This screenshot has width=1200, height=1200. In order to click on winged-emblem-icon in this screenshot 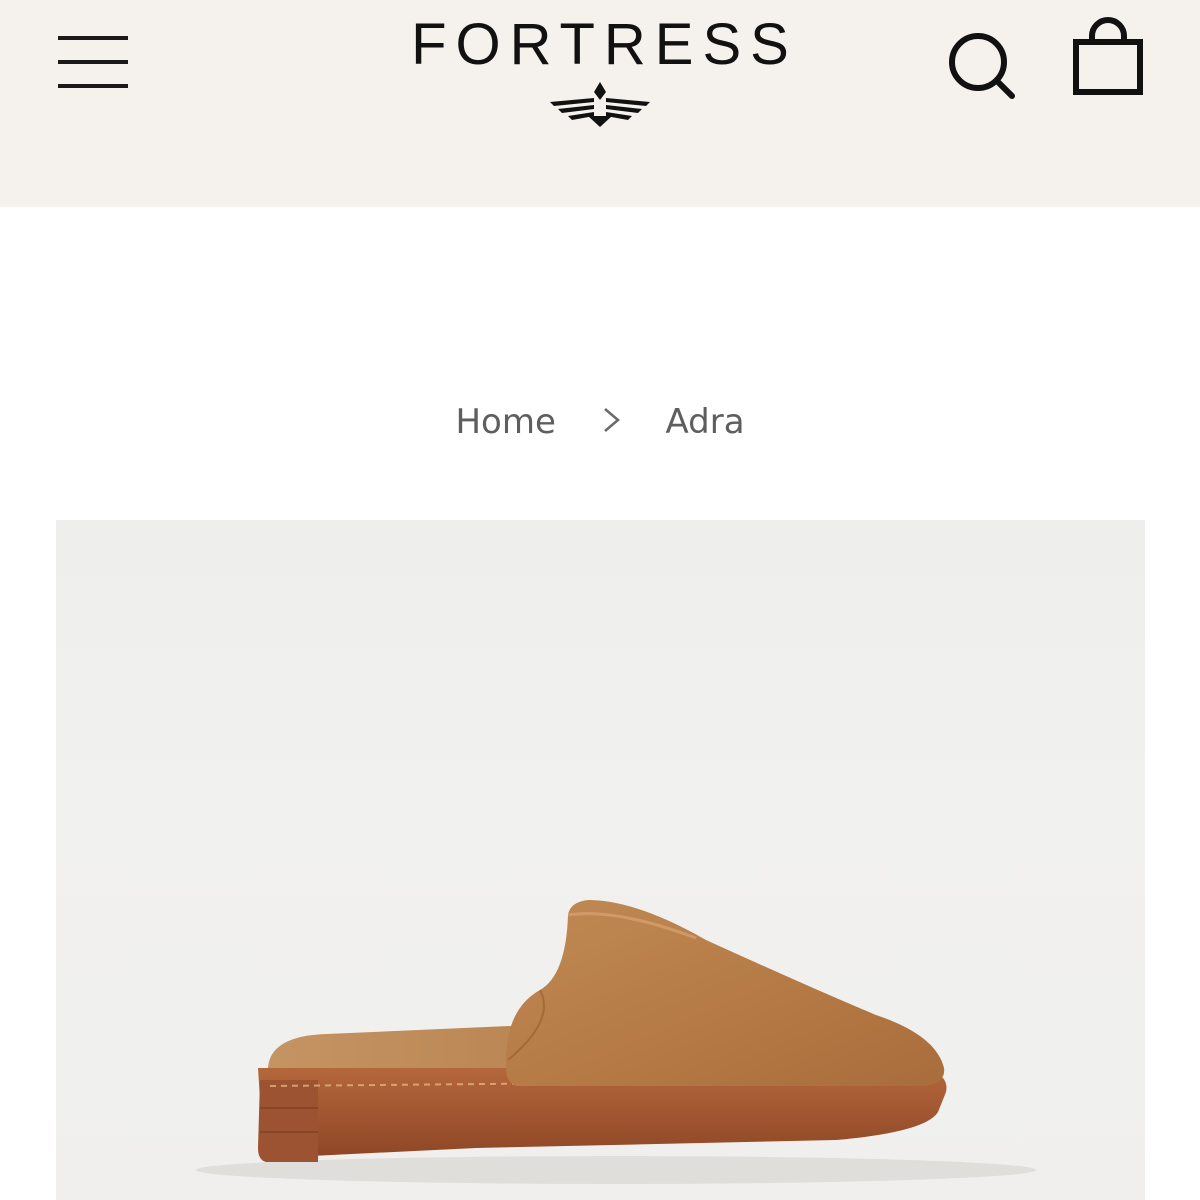, I will do `click(600, 104)`.